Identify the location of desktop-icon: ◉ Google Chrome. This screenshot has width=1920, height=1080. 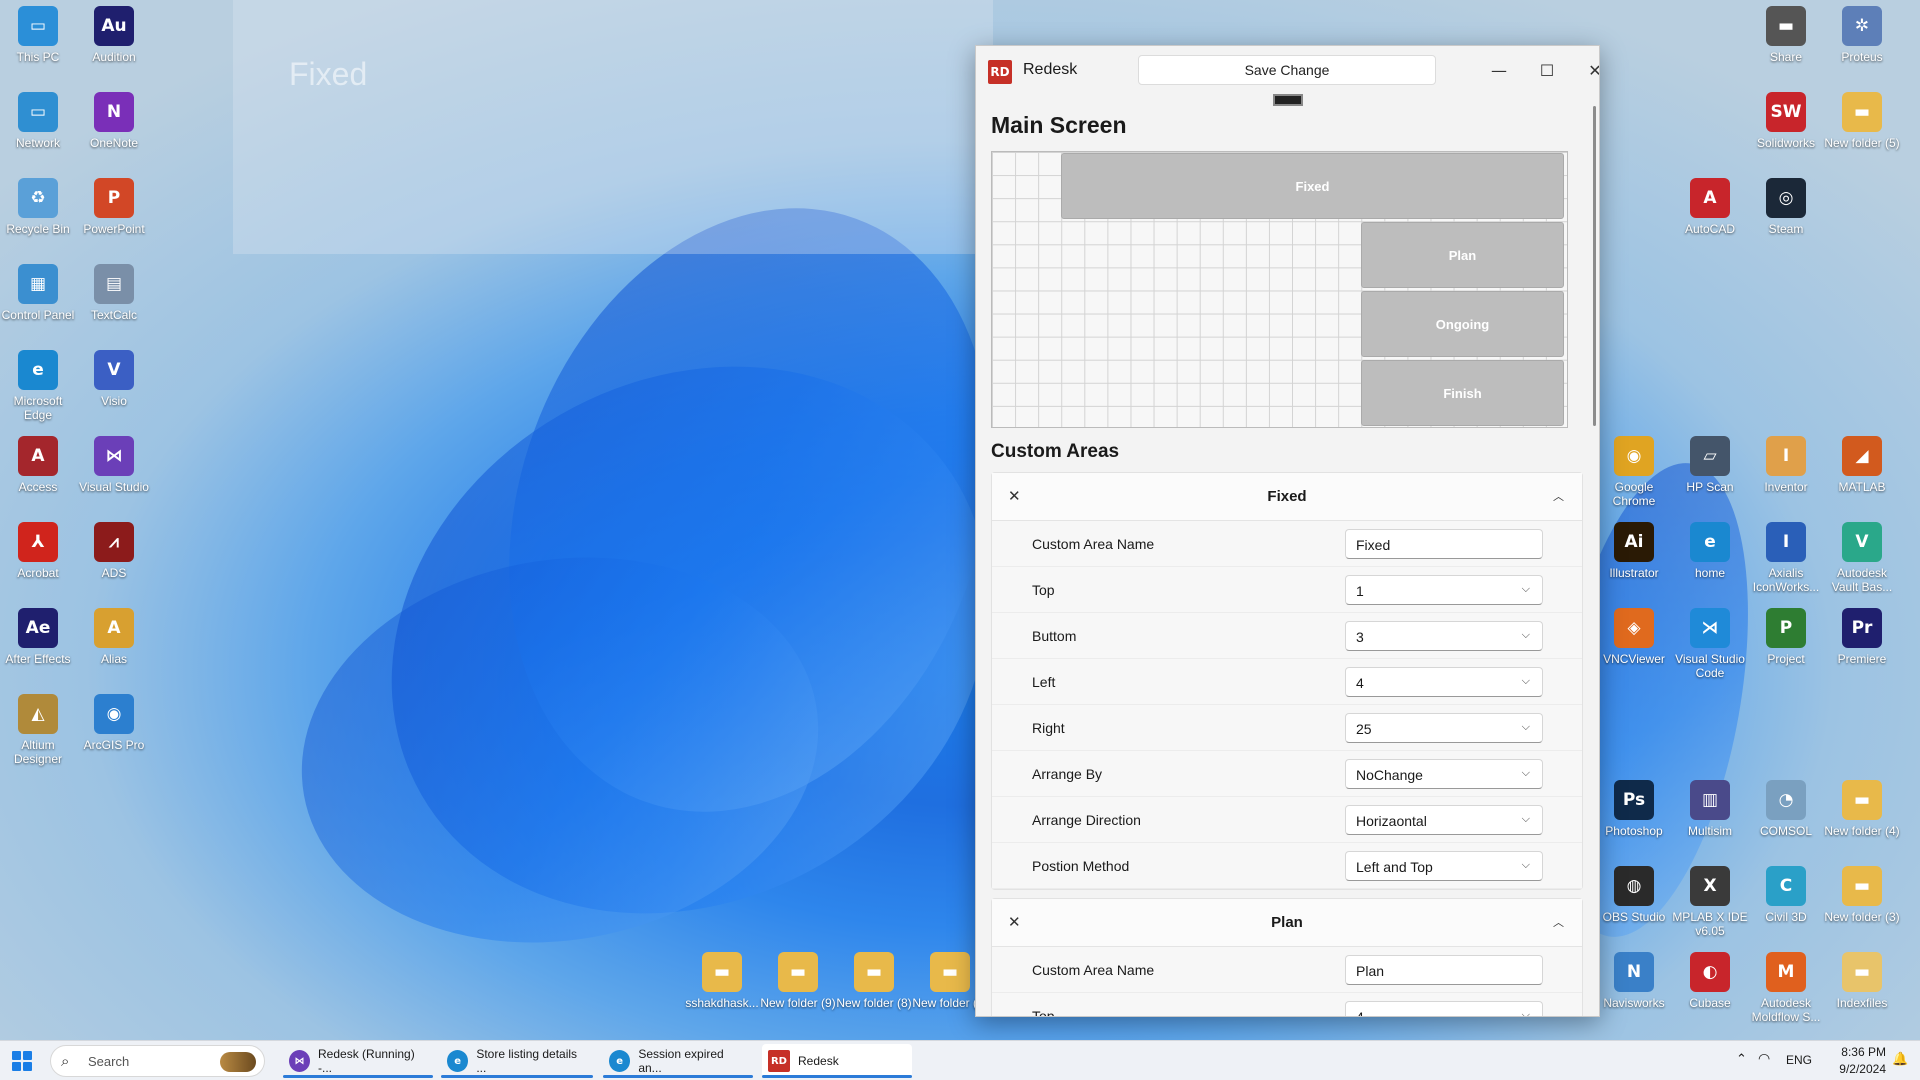
(1634, 472).